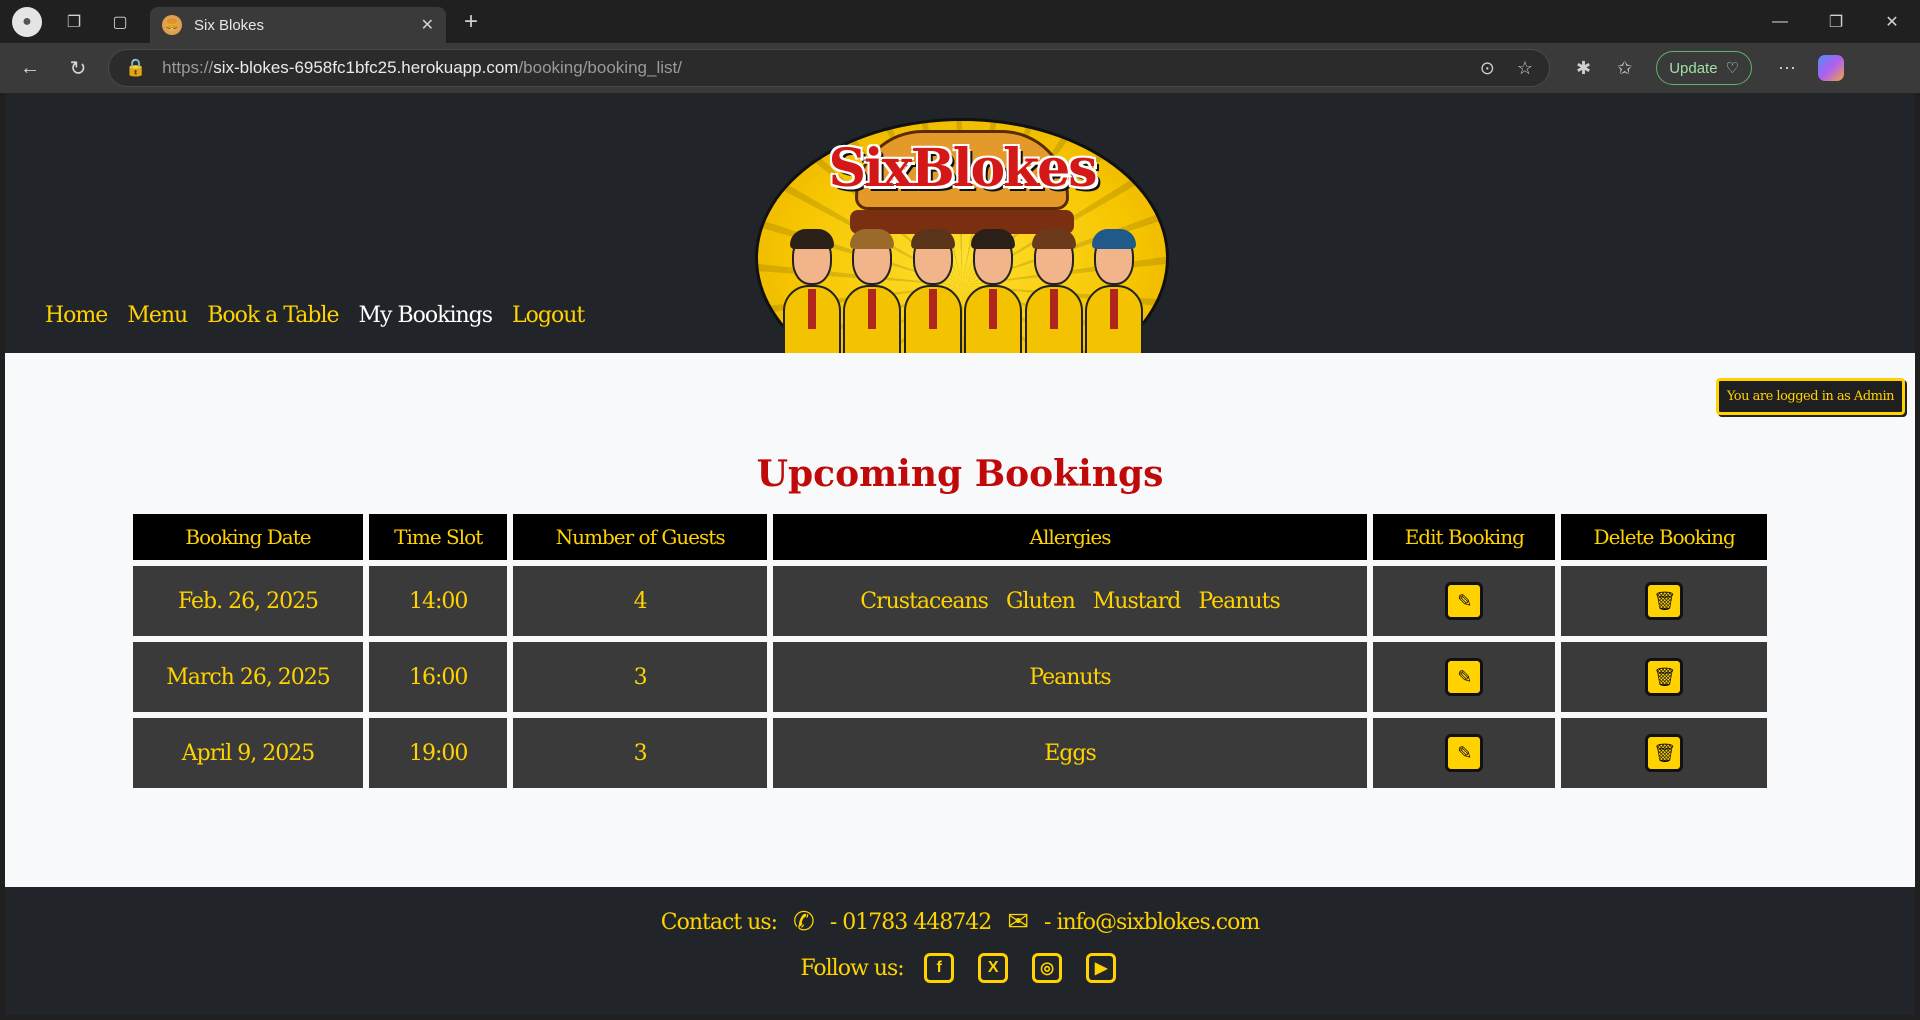 The height and width of the screenshot is (1020, 1920). I want to click on nav-my-bookings: My Bookings, so click(426, 315).